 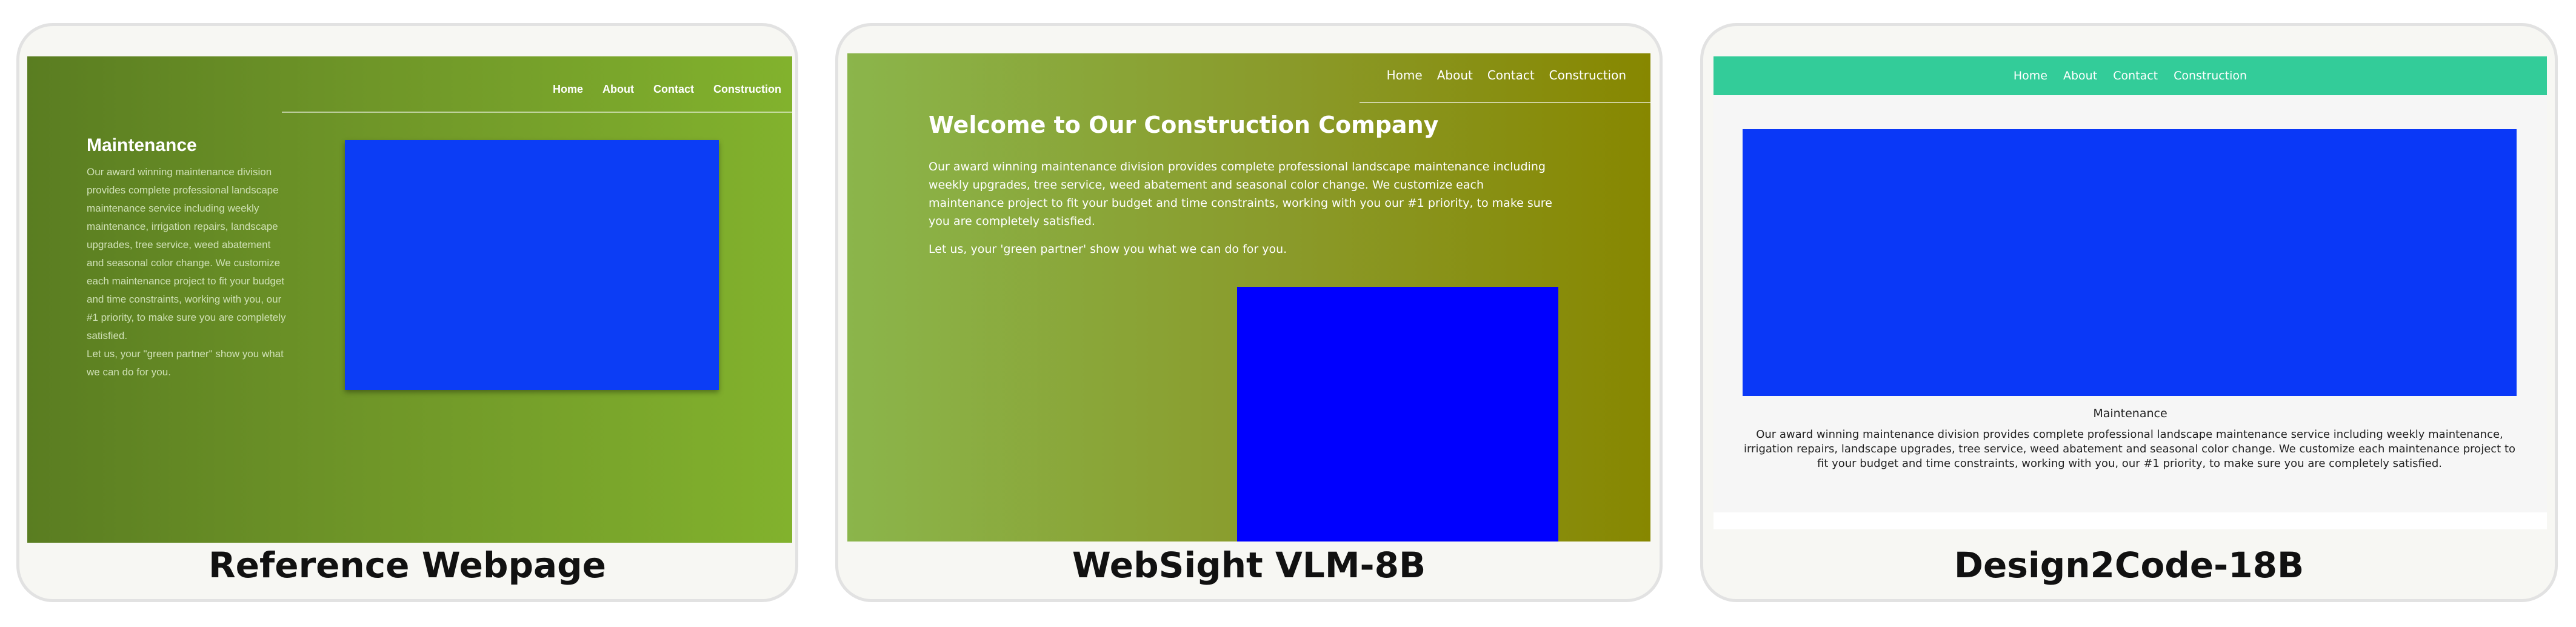 I want to click on panel-caption: WebSight VLM-8B, so click(x=1249, y=565).